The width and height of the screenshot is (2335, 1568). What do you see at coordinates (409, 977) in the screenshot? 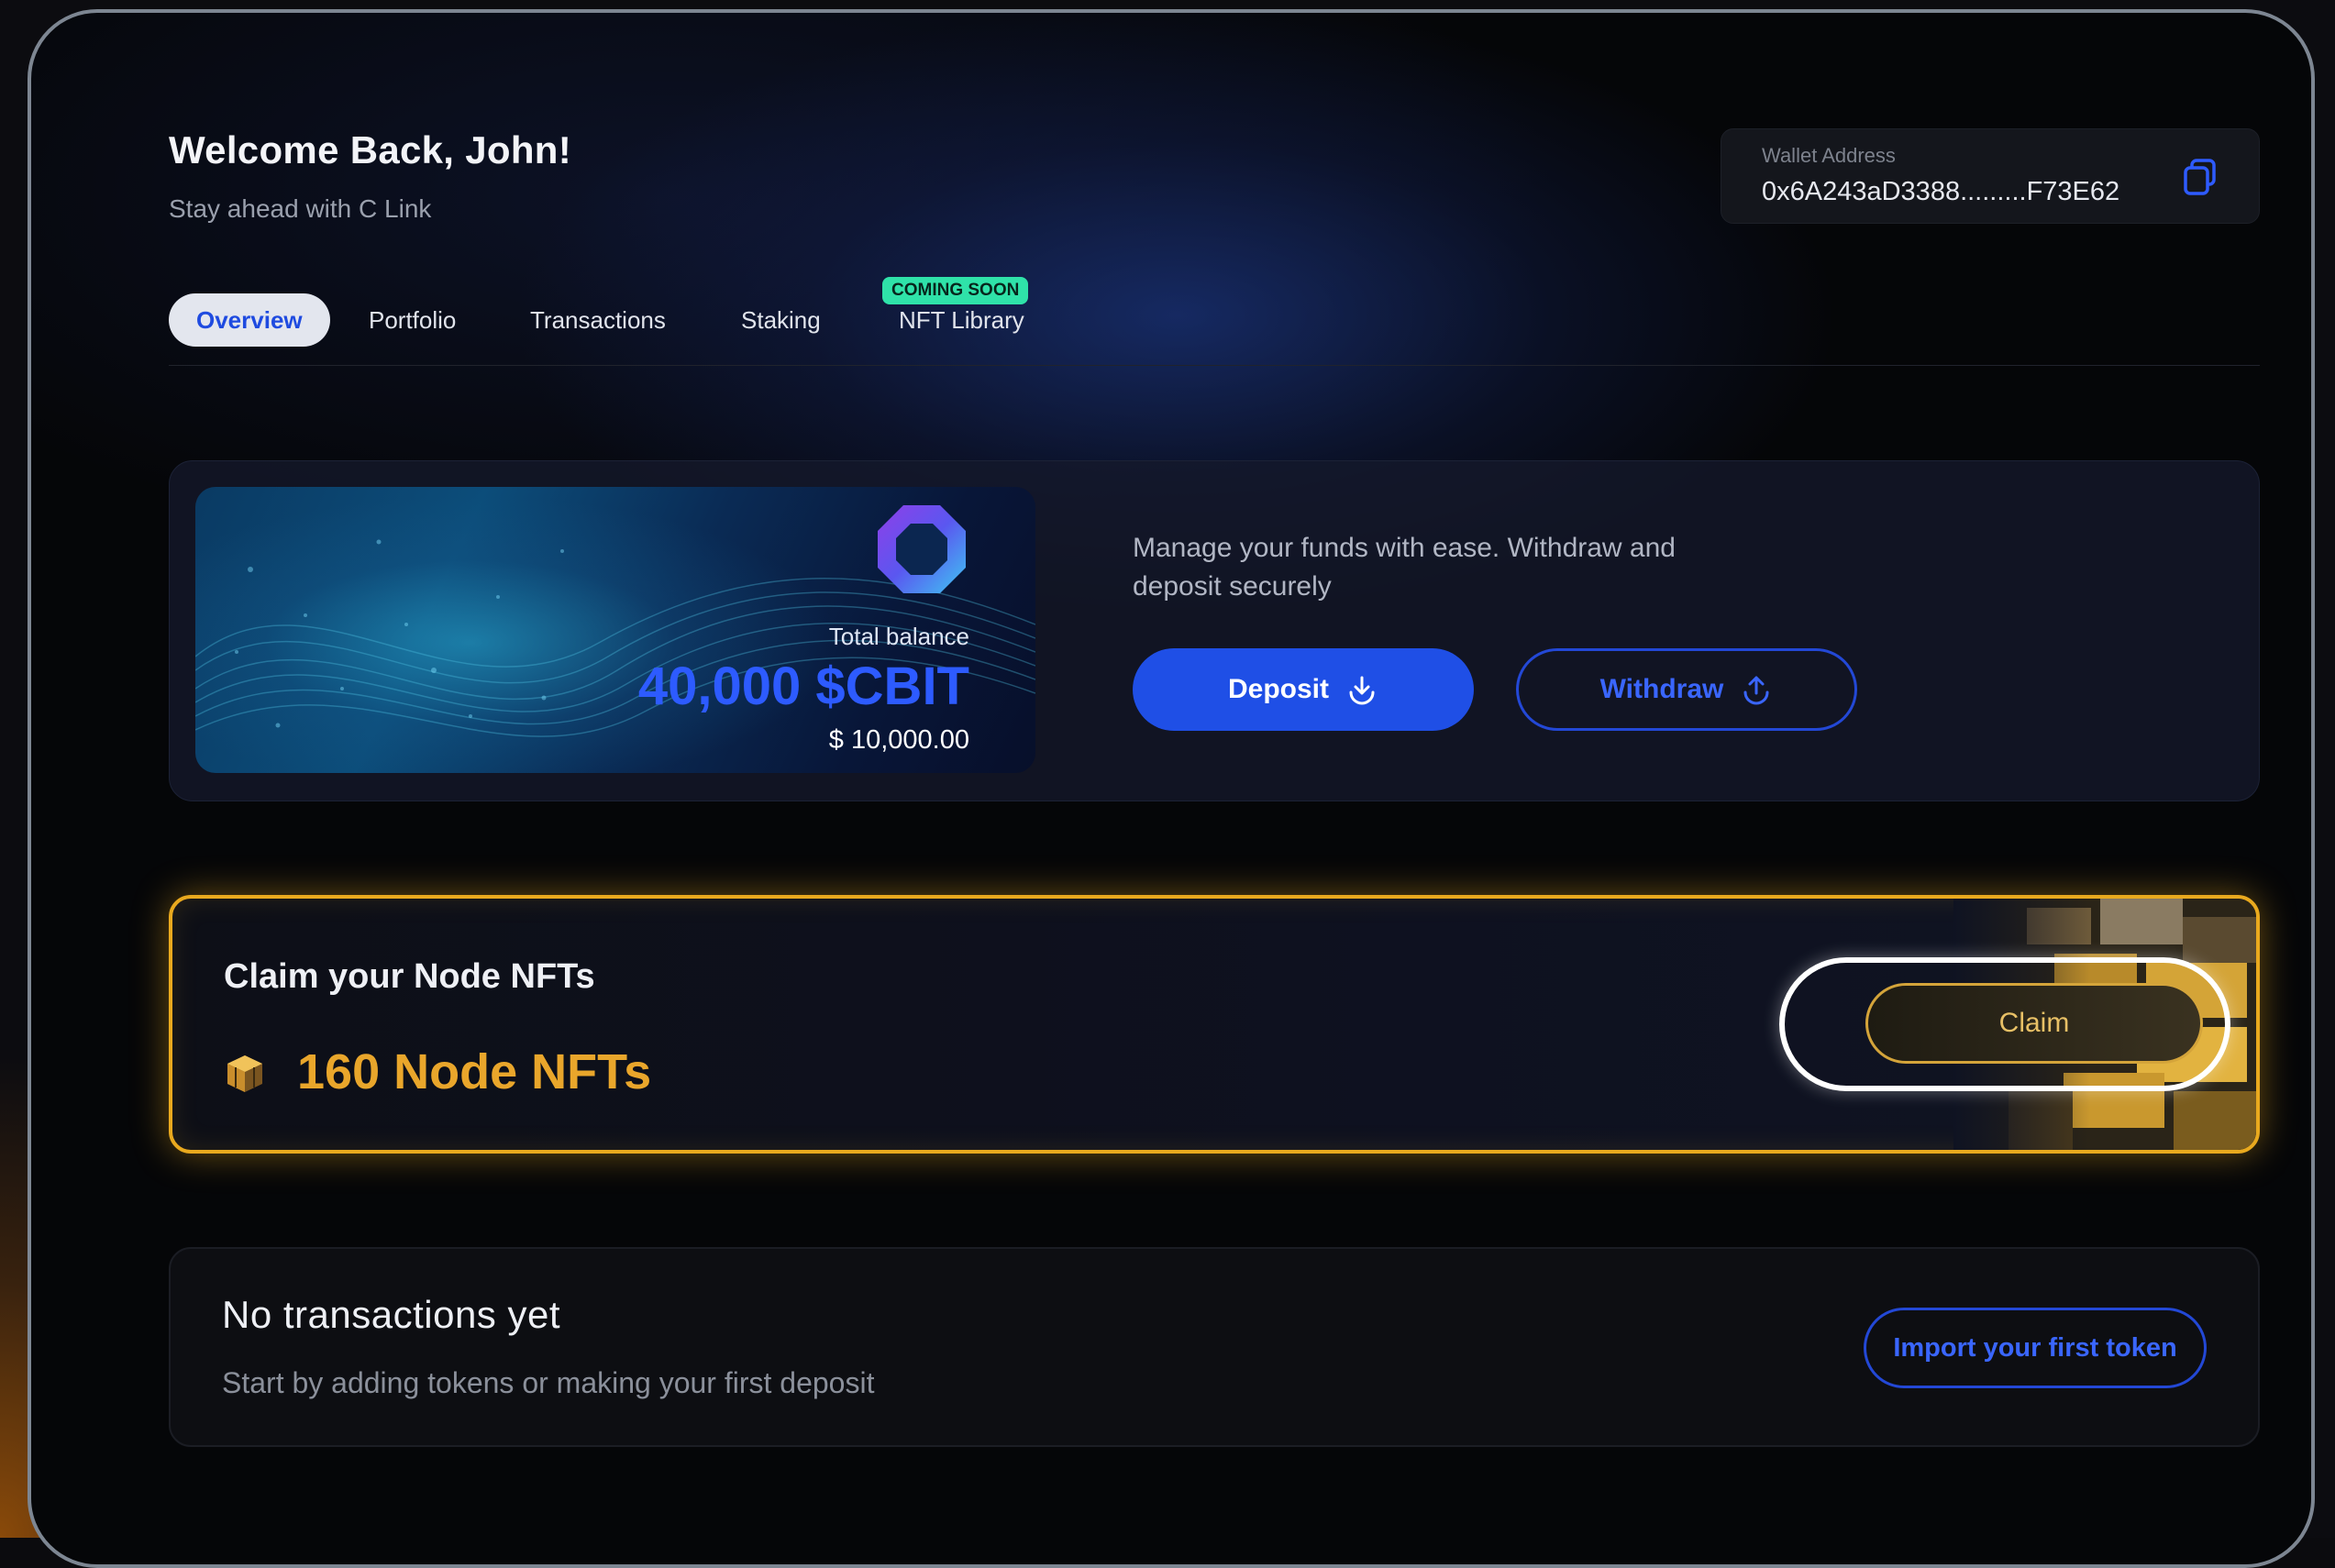
I see `claim-title: Claim your Node NFTs` at bounding box center [409, 977].